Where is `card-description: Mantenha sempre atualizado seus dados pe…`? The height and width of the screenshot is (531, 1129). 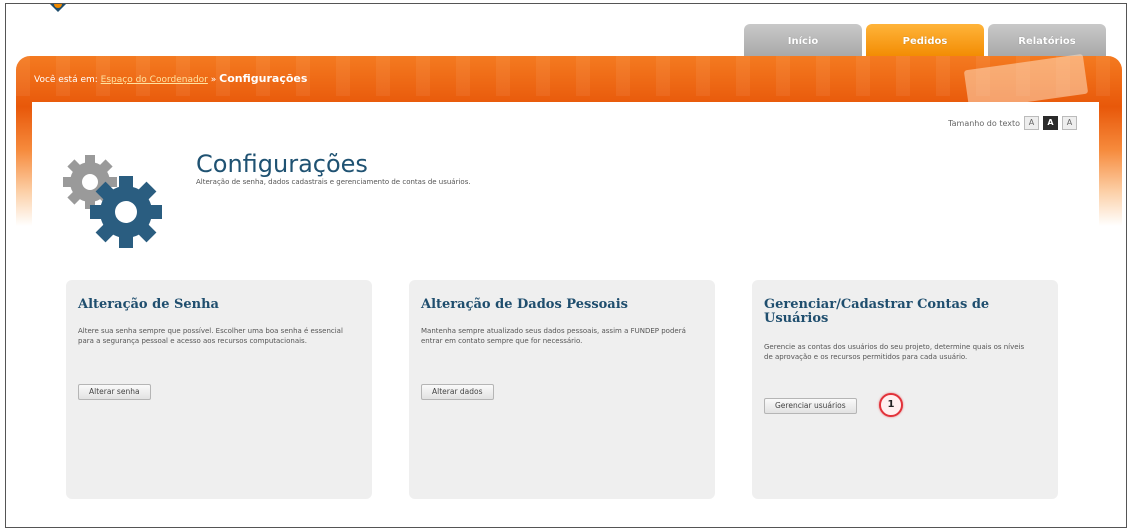
card-description: Mantenha sempre atualizado seus dados pe… is located at coordinates (553, 336).